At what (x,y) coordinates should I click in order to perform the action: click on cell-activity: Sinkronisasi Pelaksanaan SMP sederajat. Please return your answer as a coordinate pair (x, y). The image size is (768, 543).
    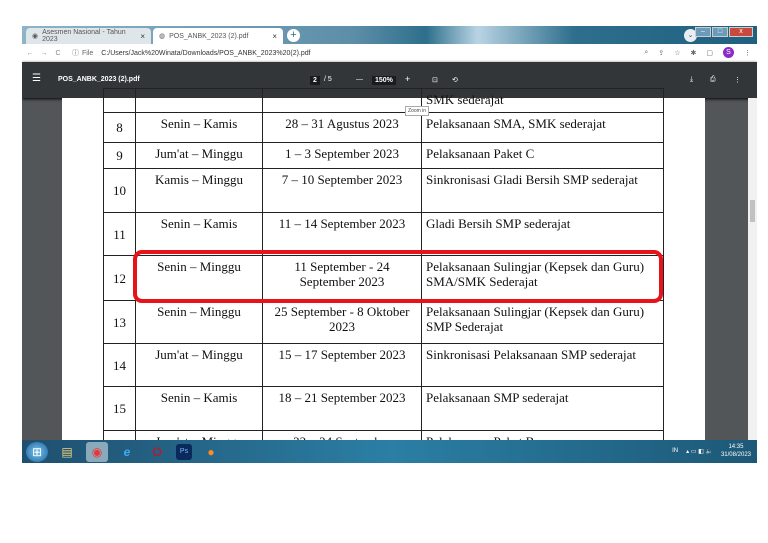
    Looking at the image, I should click on (542, 365).